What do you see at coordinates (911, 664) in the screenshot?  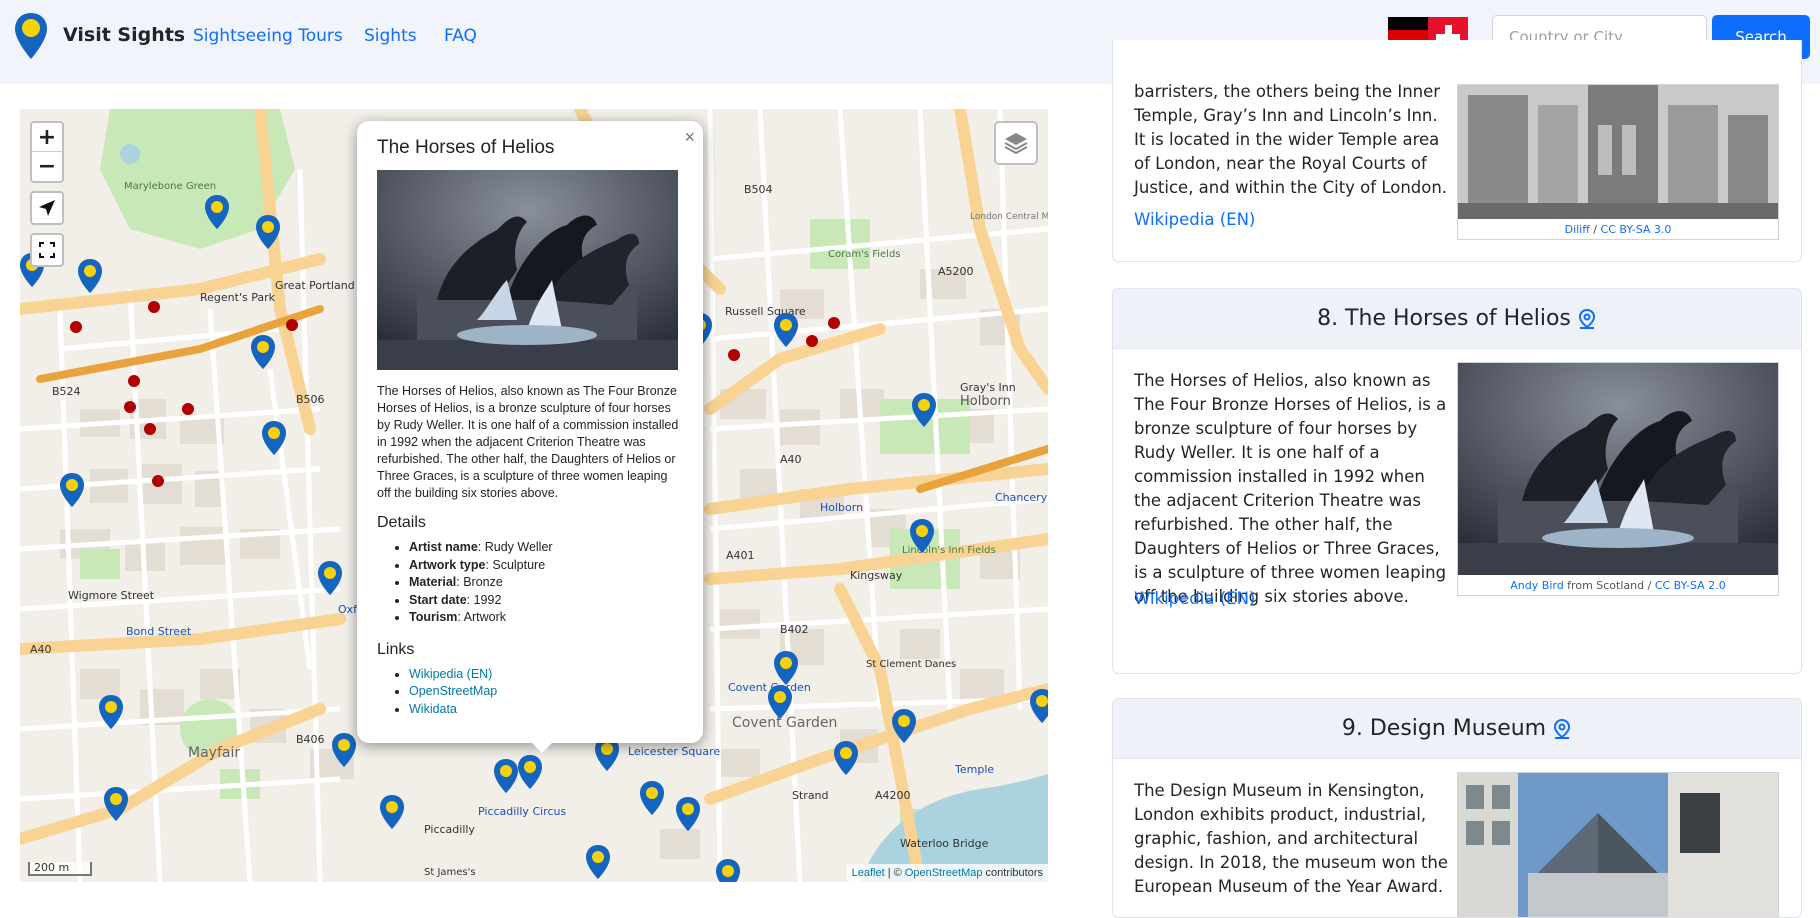 I see `label-st-clement-danes: St Clement Danes` at bounding box center [911, 664].